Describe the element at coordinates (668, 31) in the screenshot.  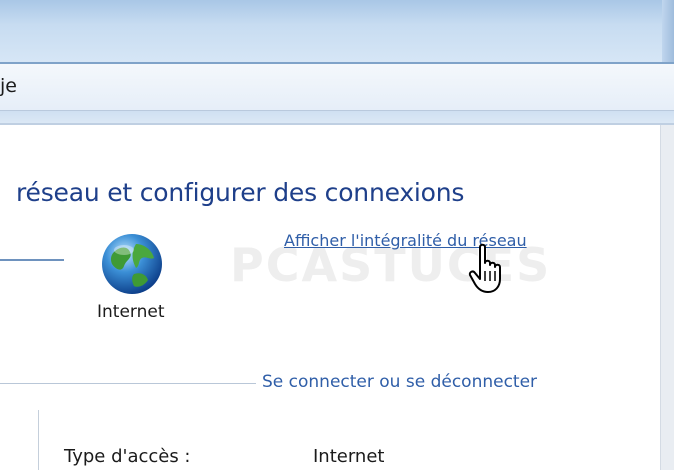
I see `titlebar-edge` at that location.